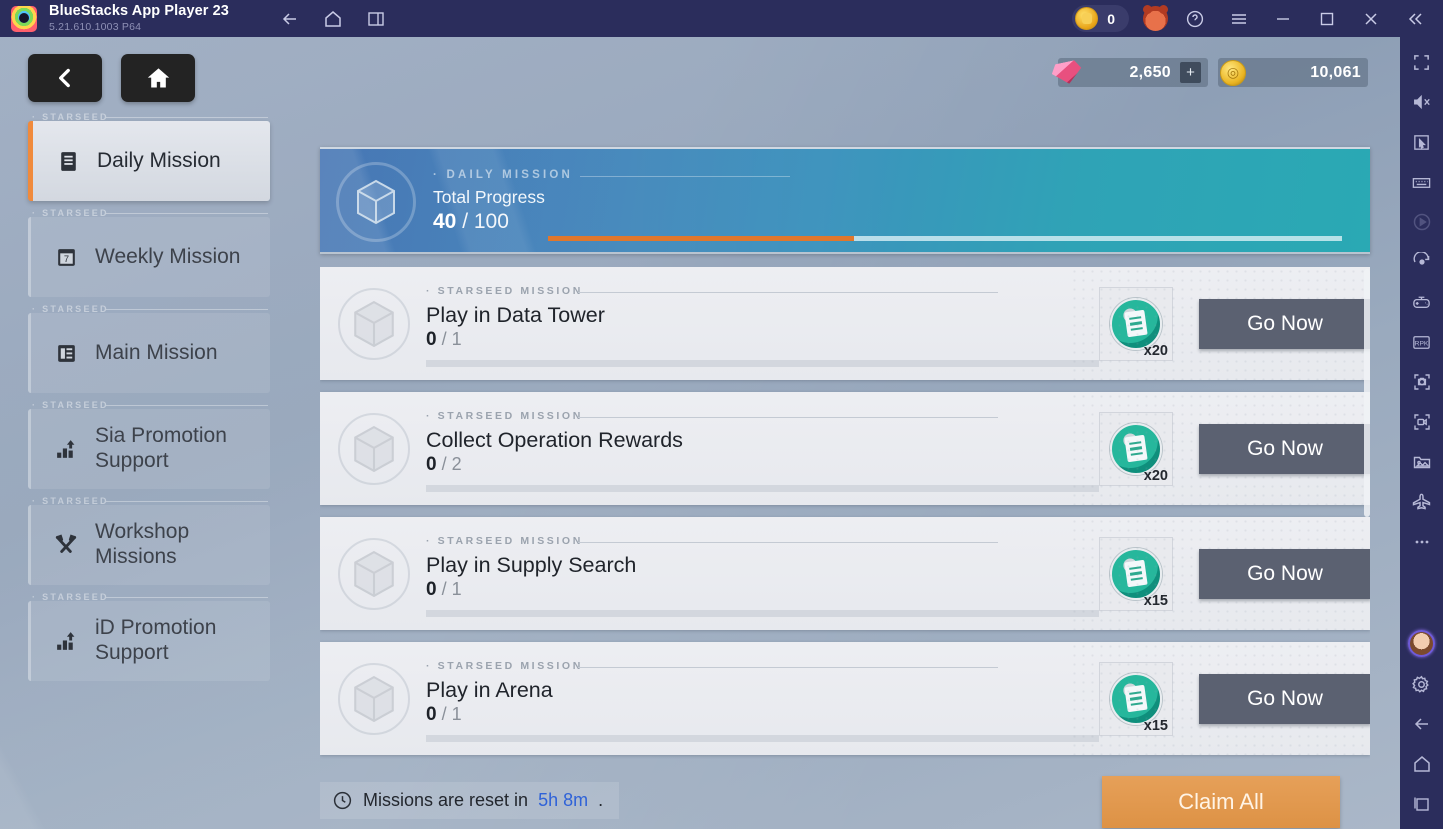  Describe the element at coordinates (66, 641) in the screenshot. I see `bar-chart-up-icon` at that location.